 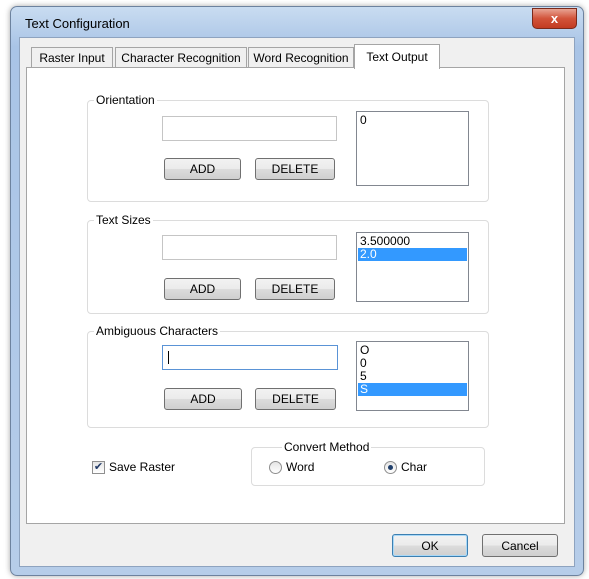 What do you see at coordinates (412, 267) in the screenshot?
I see `text-sizes-listbox: 3.500000 2.0` at bounding box center [412, 267].